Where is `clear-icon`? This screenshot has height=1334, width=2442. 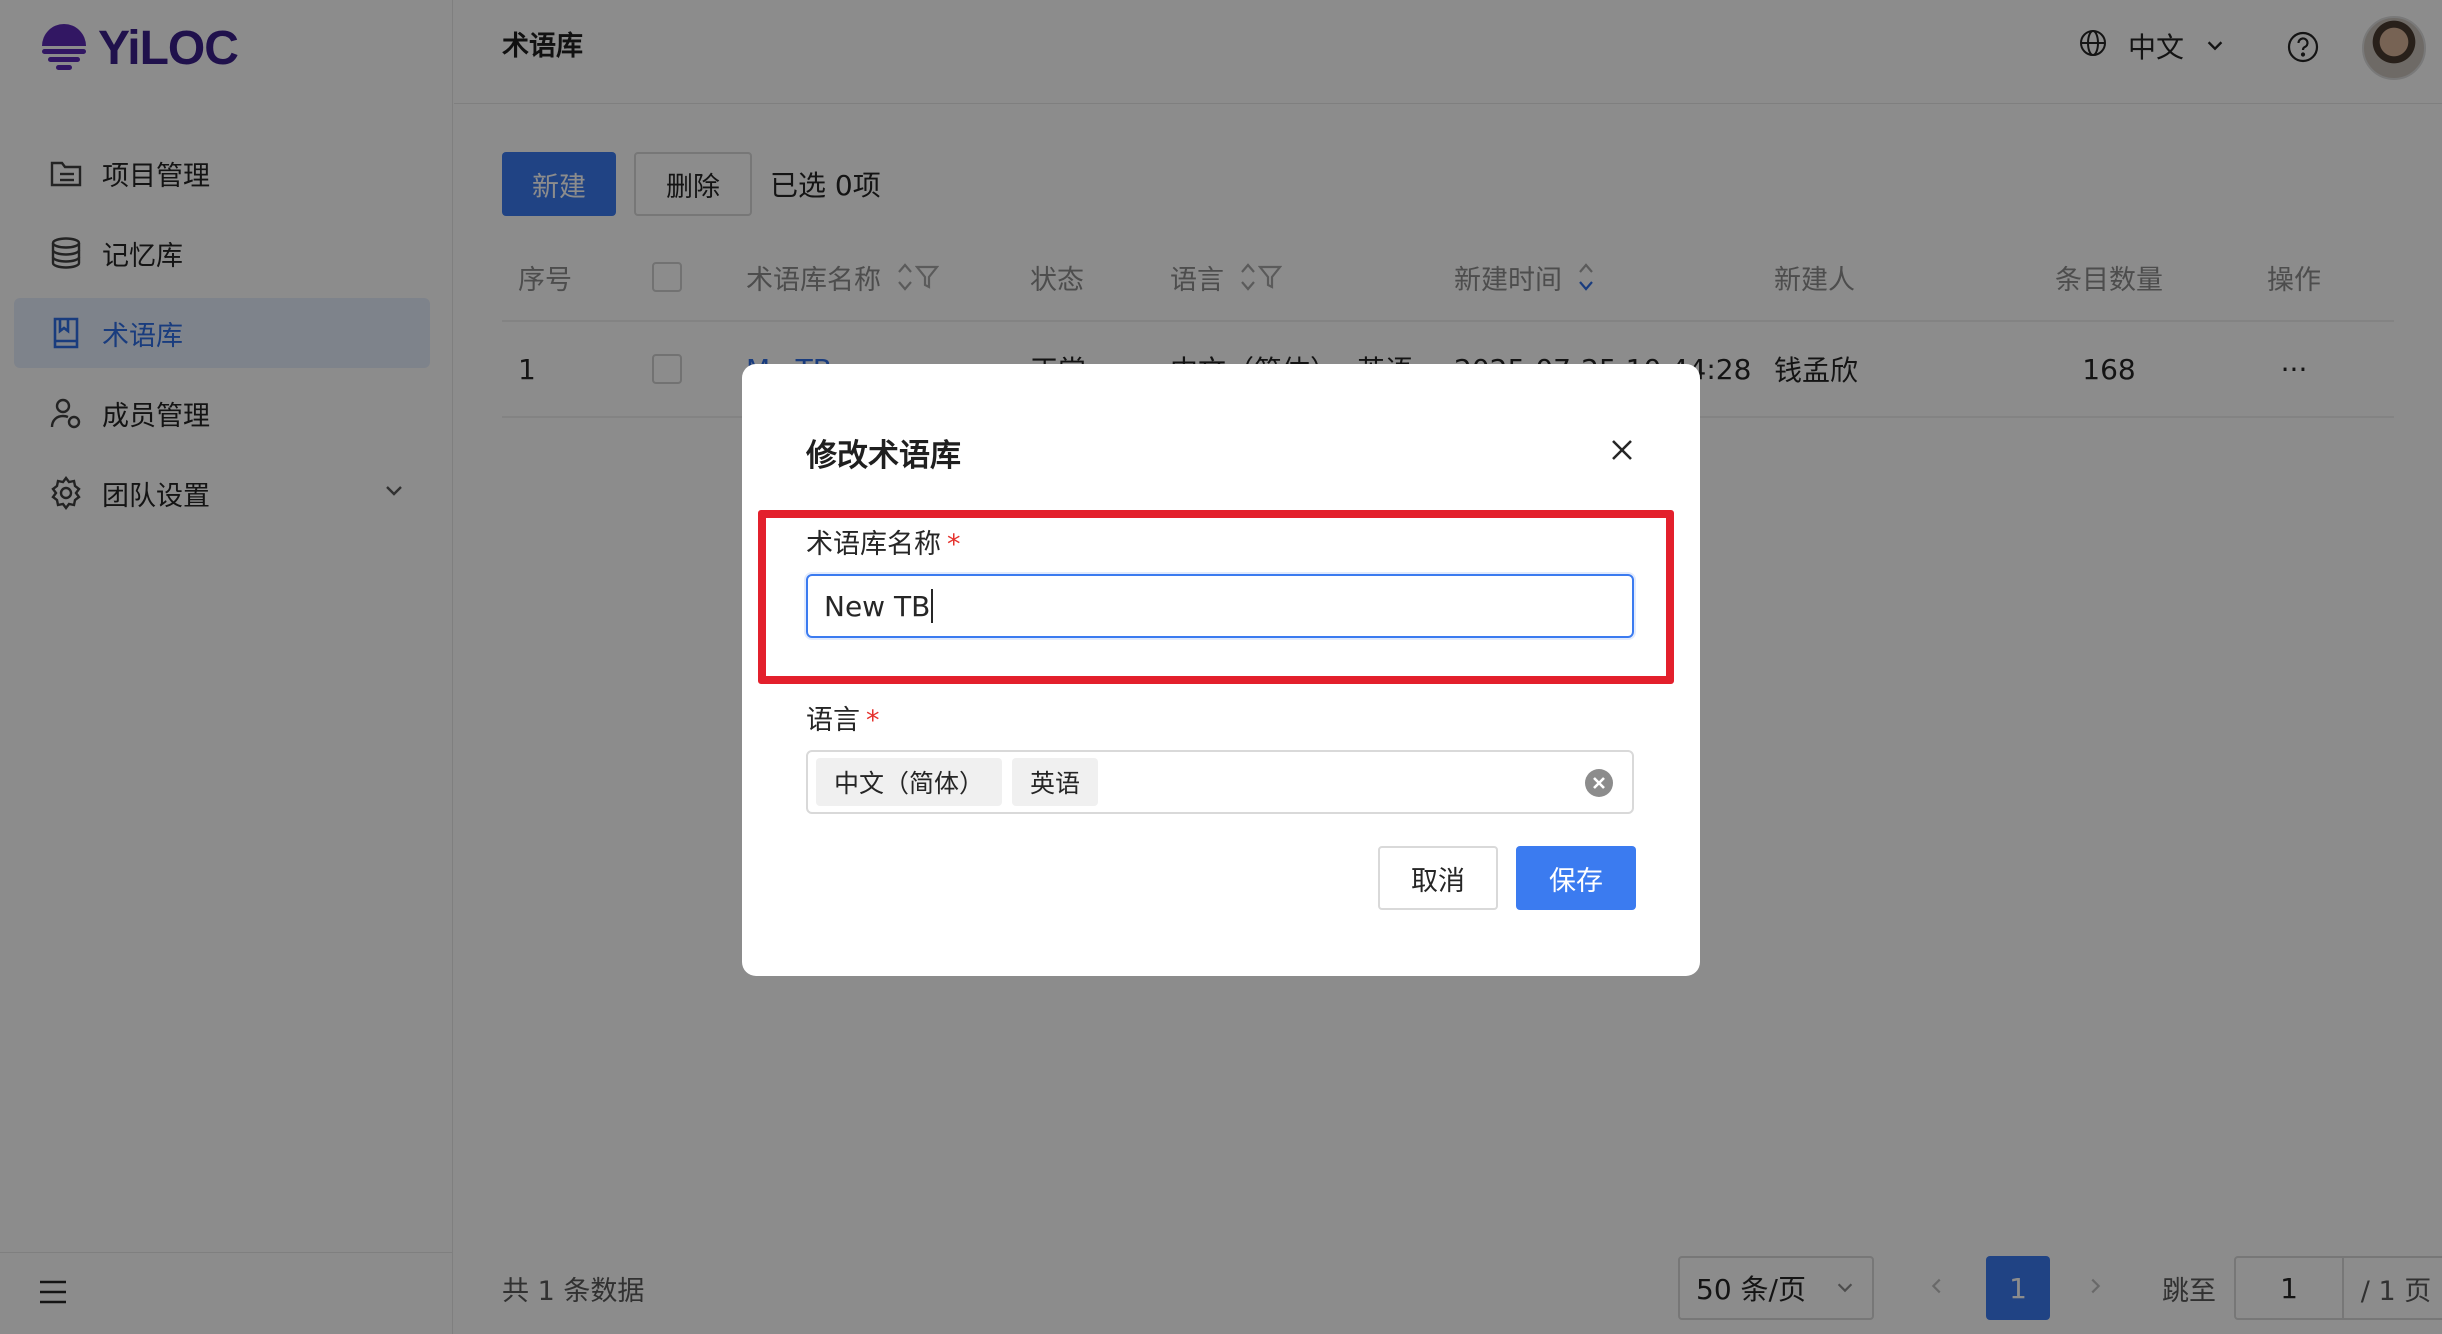 clear-icon is located at coordinates (1599, 785).